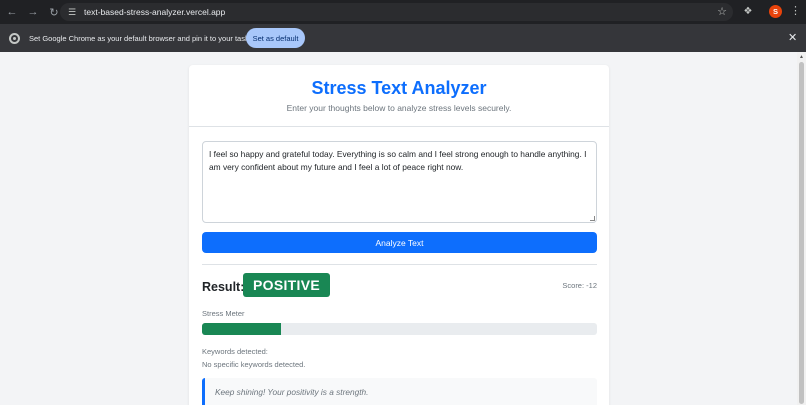 This screenshot has width=806, height=405. What do you see at coordinates (748, 11) in the screenshot?
I see `puzzle-icon: ❖` at bounding box center [748, 11].